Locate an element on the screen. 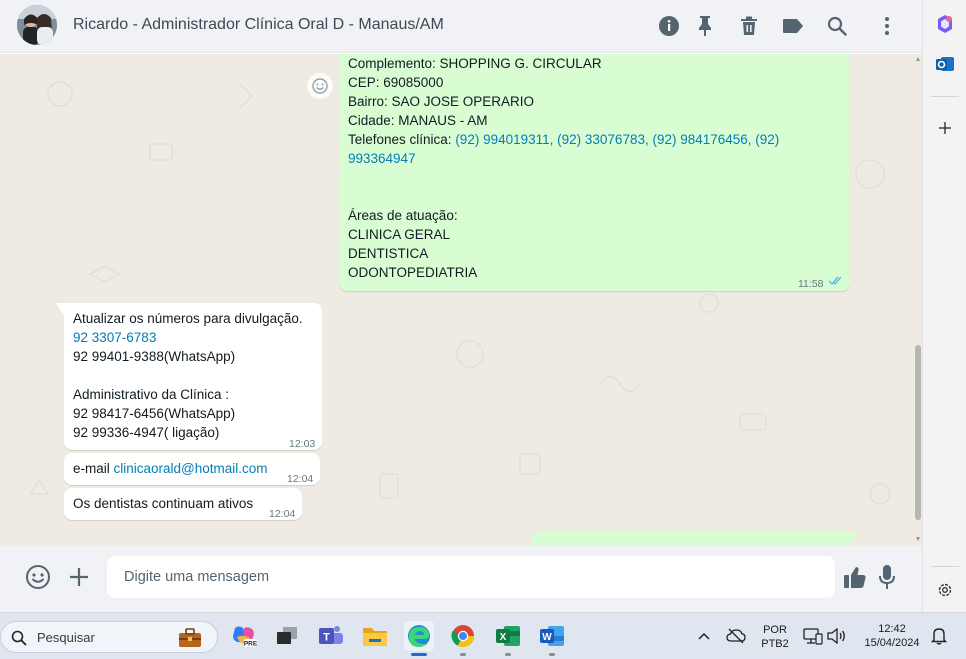 The width and height of the screenshot is (966, 659). message-line: 92 99401-9388(WhatsApp) is located at coordinates (154, 356).